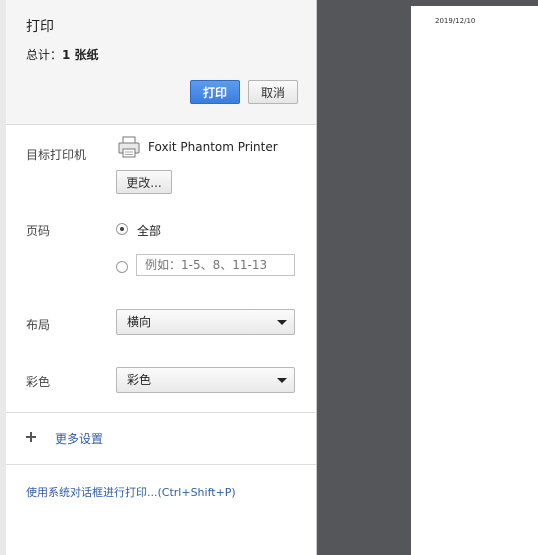 The width and height of the screenshot is (538, 555). Describe the element at coordinates (122, 267) in the screenshot. I see `pages-custom-radio` at that location.